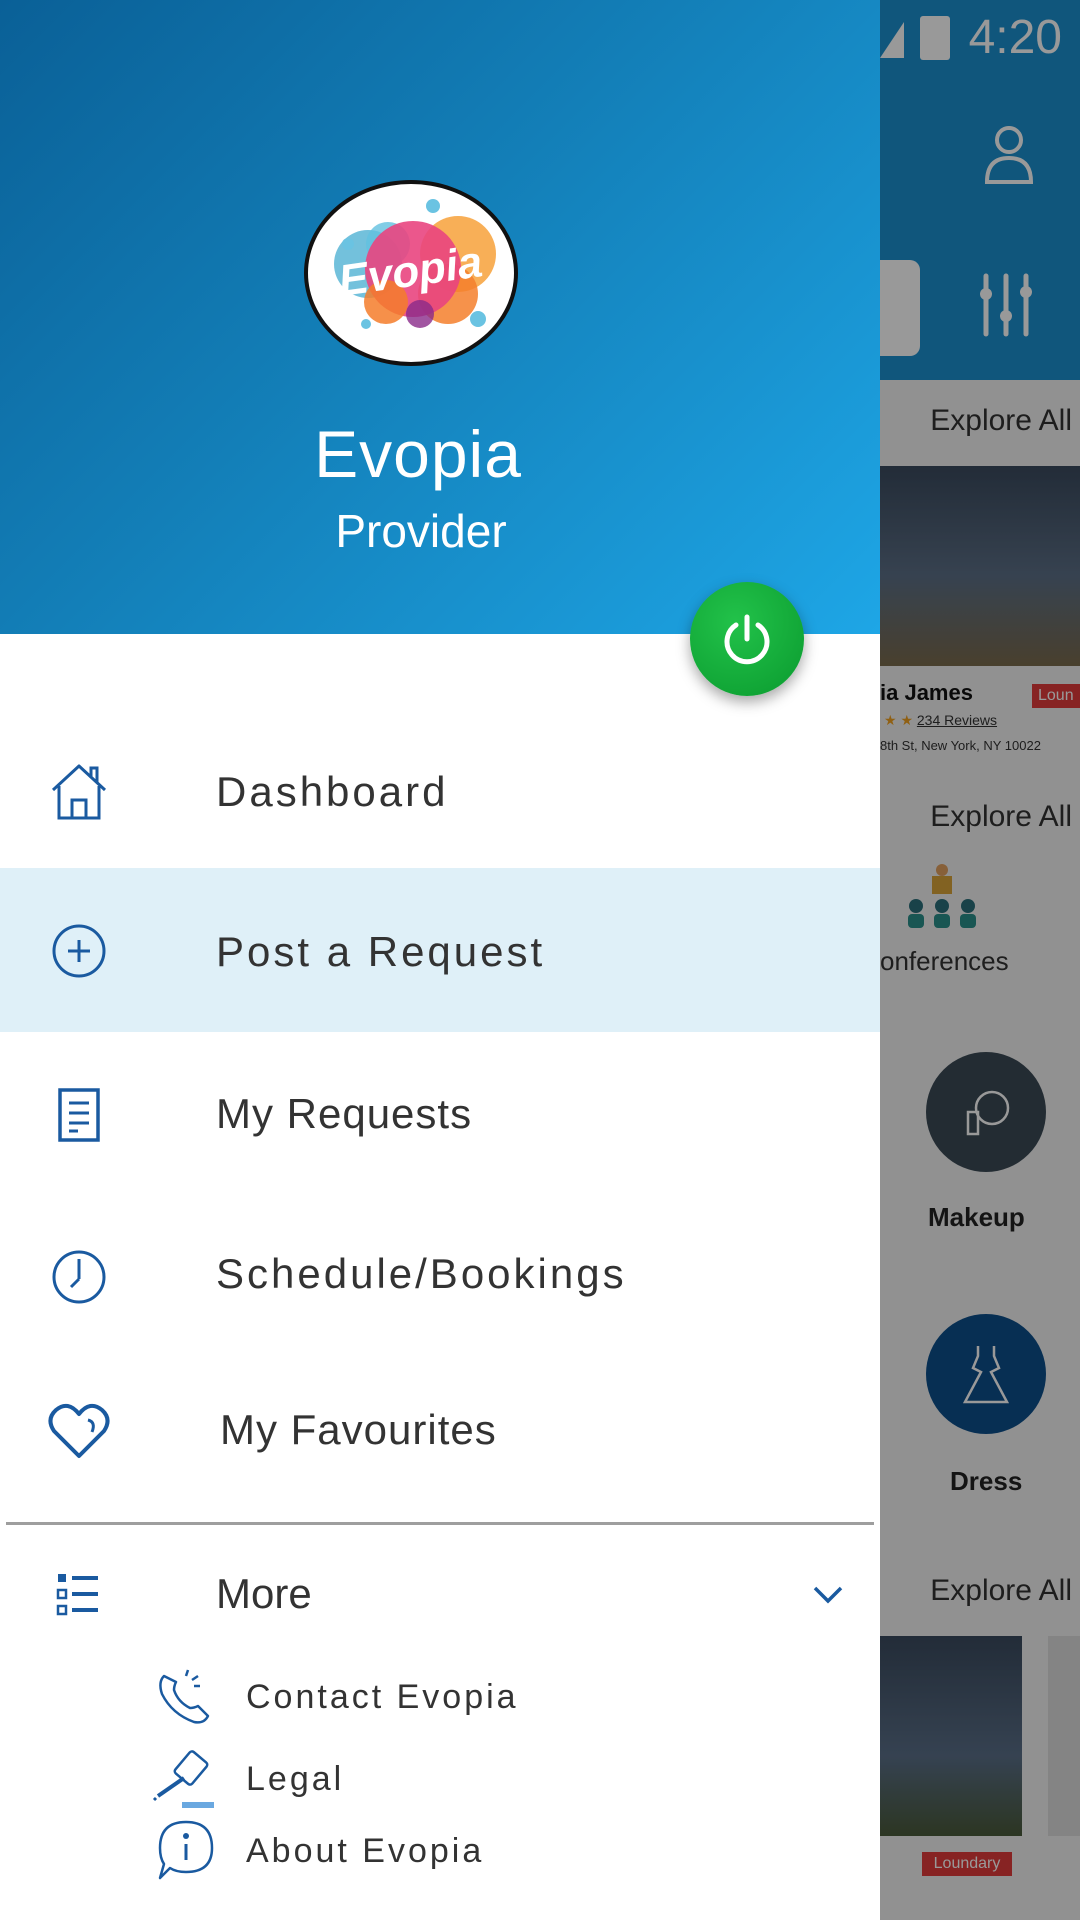 The image size is (1080, 1920). Describe the element at coordinates (79, 951) in the screenshot. I see `plus-circle-icon` at that location.